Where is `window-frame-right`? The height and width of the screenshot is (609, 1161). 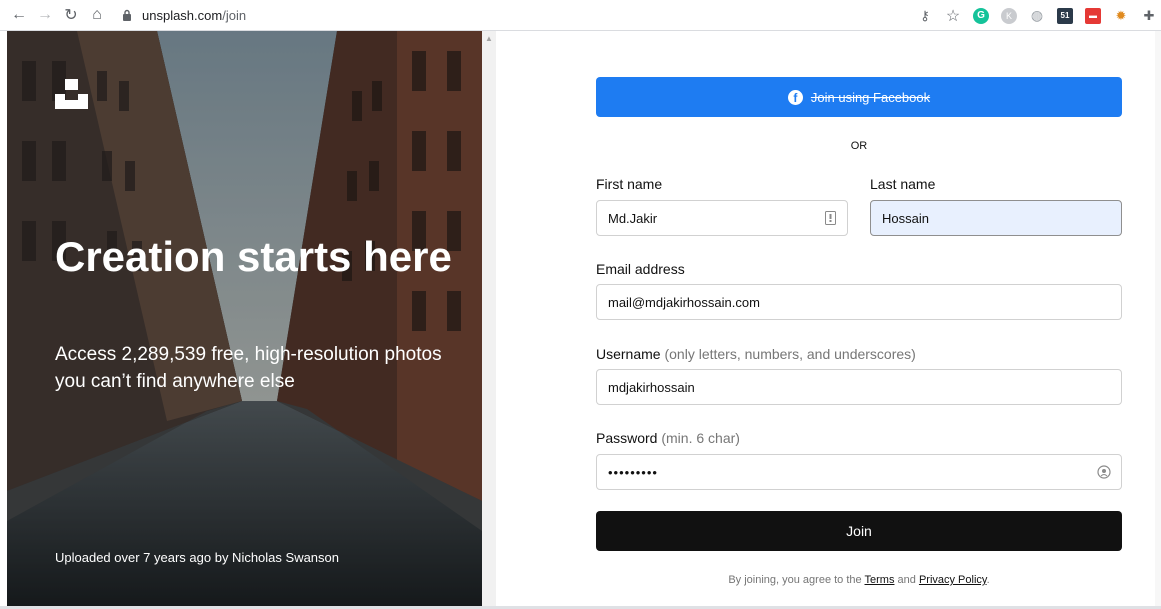
window-frame-right is located at coordinates (1158, 320).